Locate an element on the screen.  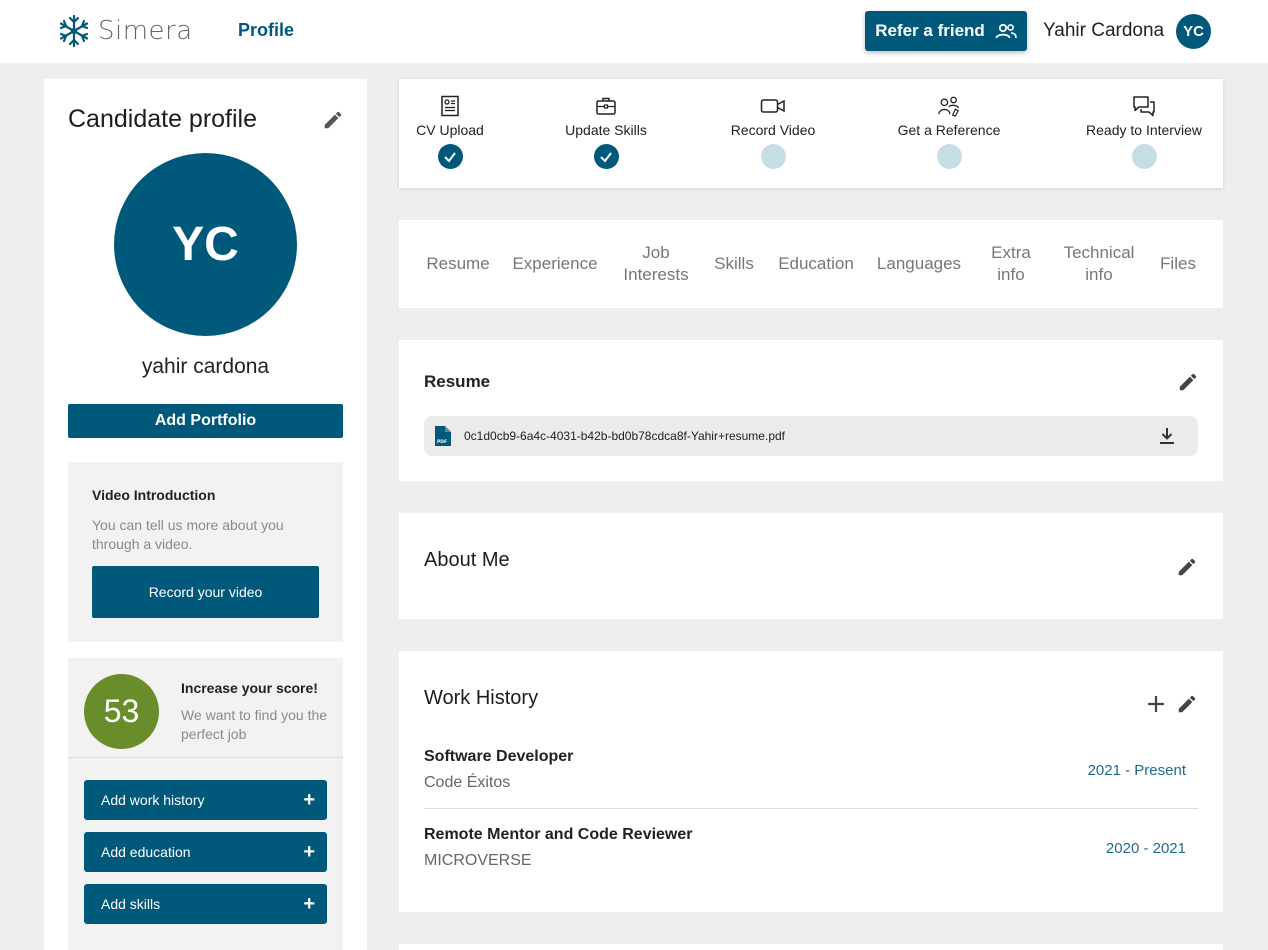
job-company: Code Éxitos is located at coordinates (467, 782).